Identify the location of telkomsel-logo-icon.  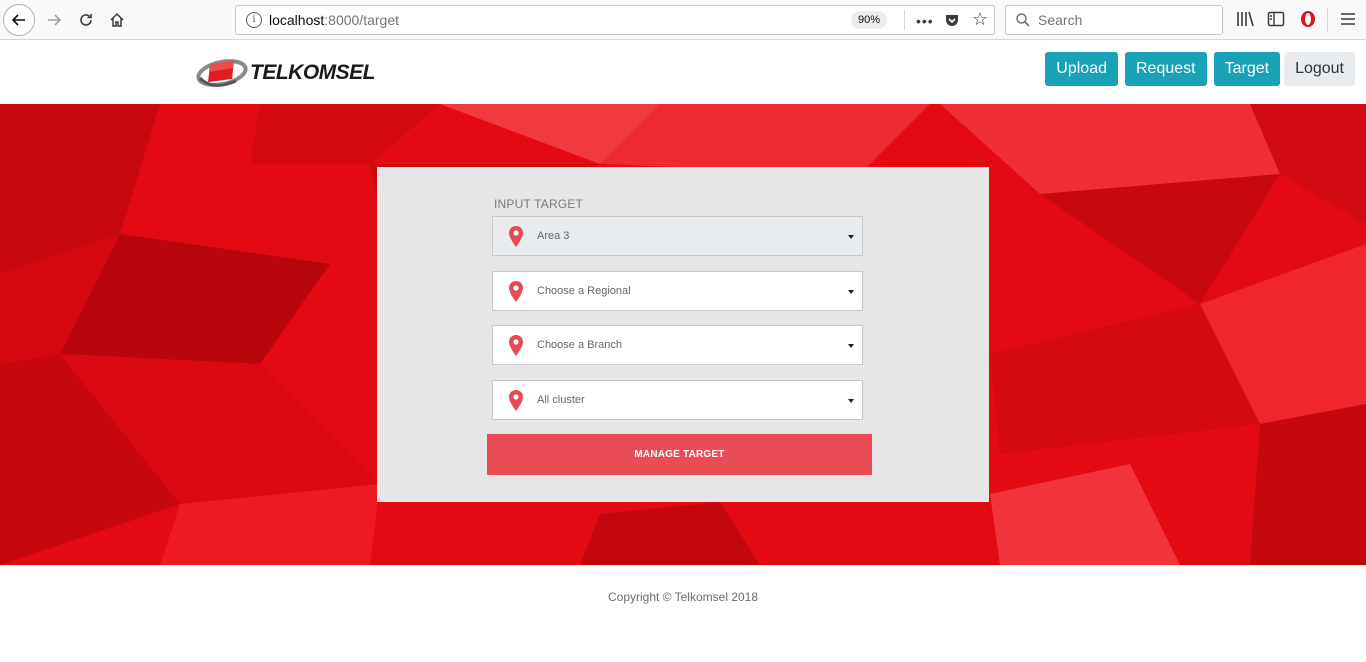
(222, 73).